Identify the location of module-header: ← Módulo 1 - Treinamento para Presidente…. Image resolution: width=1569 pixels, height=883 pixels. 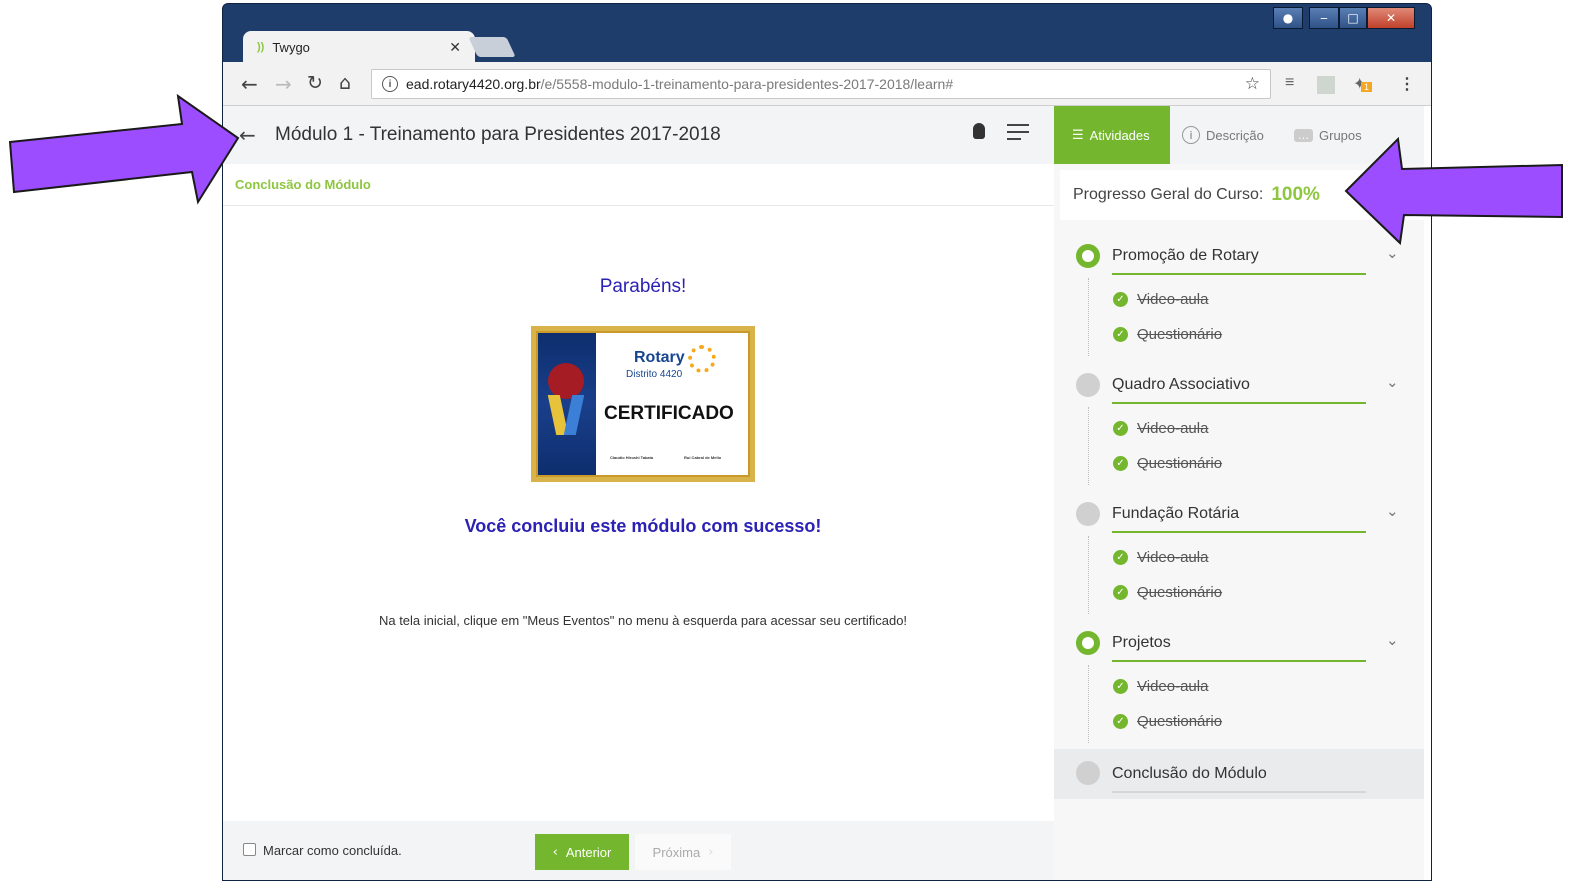
(638, 135).